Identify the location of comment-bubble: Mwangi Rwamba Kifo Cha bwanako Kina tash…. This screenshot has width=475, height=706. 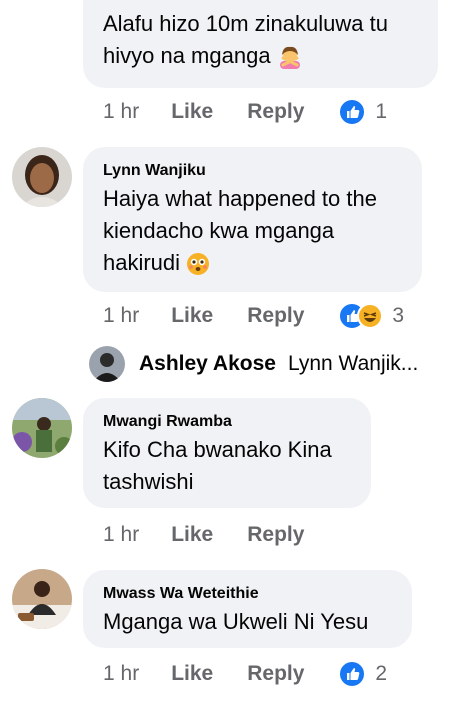
(227, 453).